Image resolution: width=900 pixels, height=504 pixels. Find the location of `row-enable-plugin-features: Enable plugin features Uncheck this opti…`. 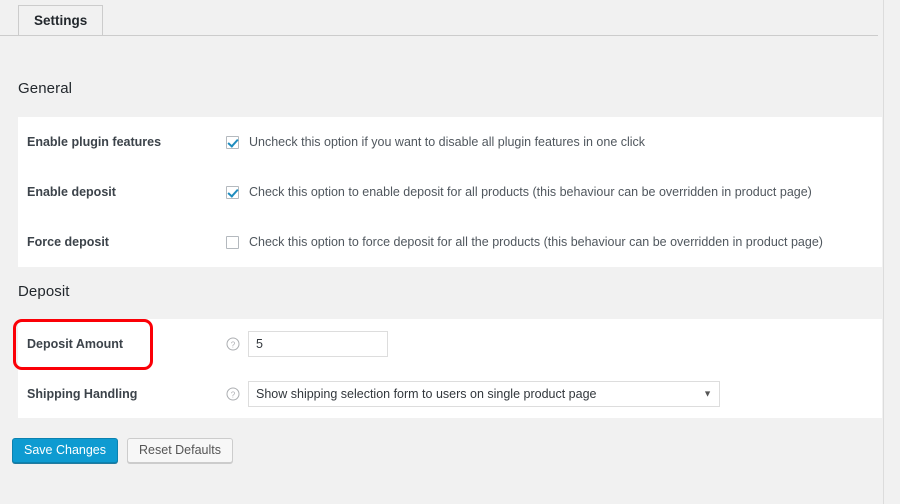

row-enable-plugin-features: Enable plugin features Uncheck this opti… is located at coordinates (450, 142).